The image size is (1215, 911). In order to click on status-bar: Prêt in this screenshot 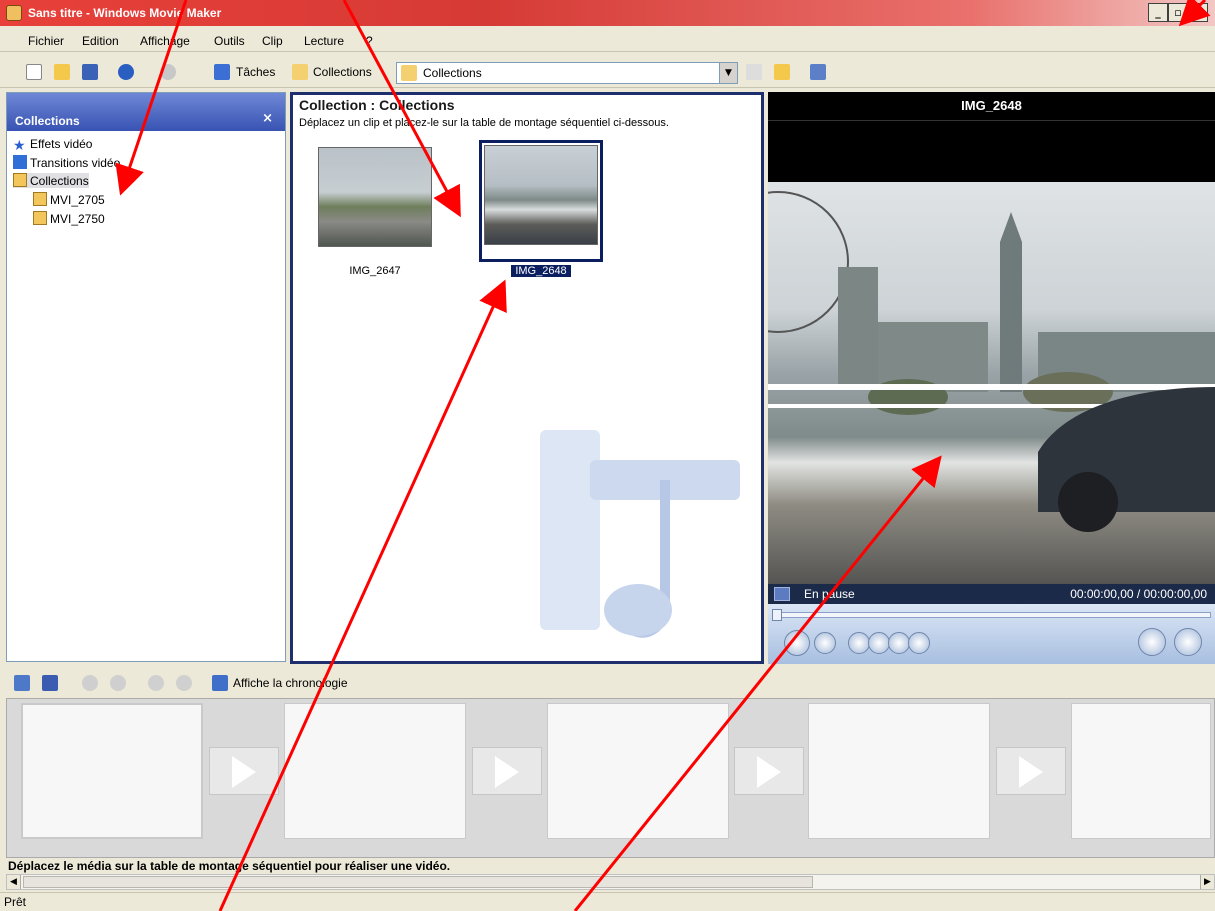, I will do `click(607, 901)`.